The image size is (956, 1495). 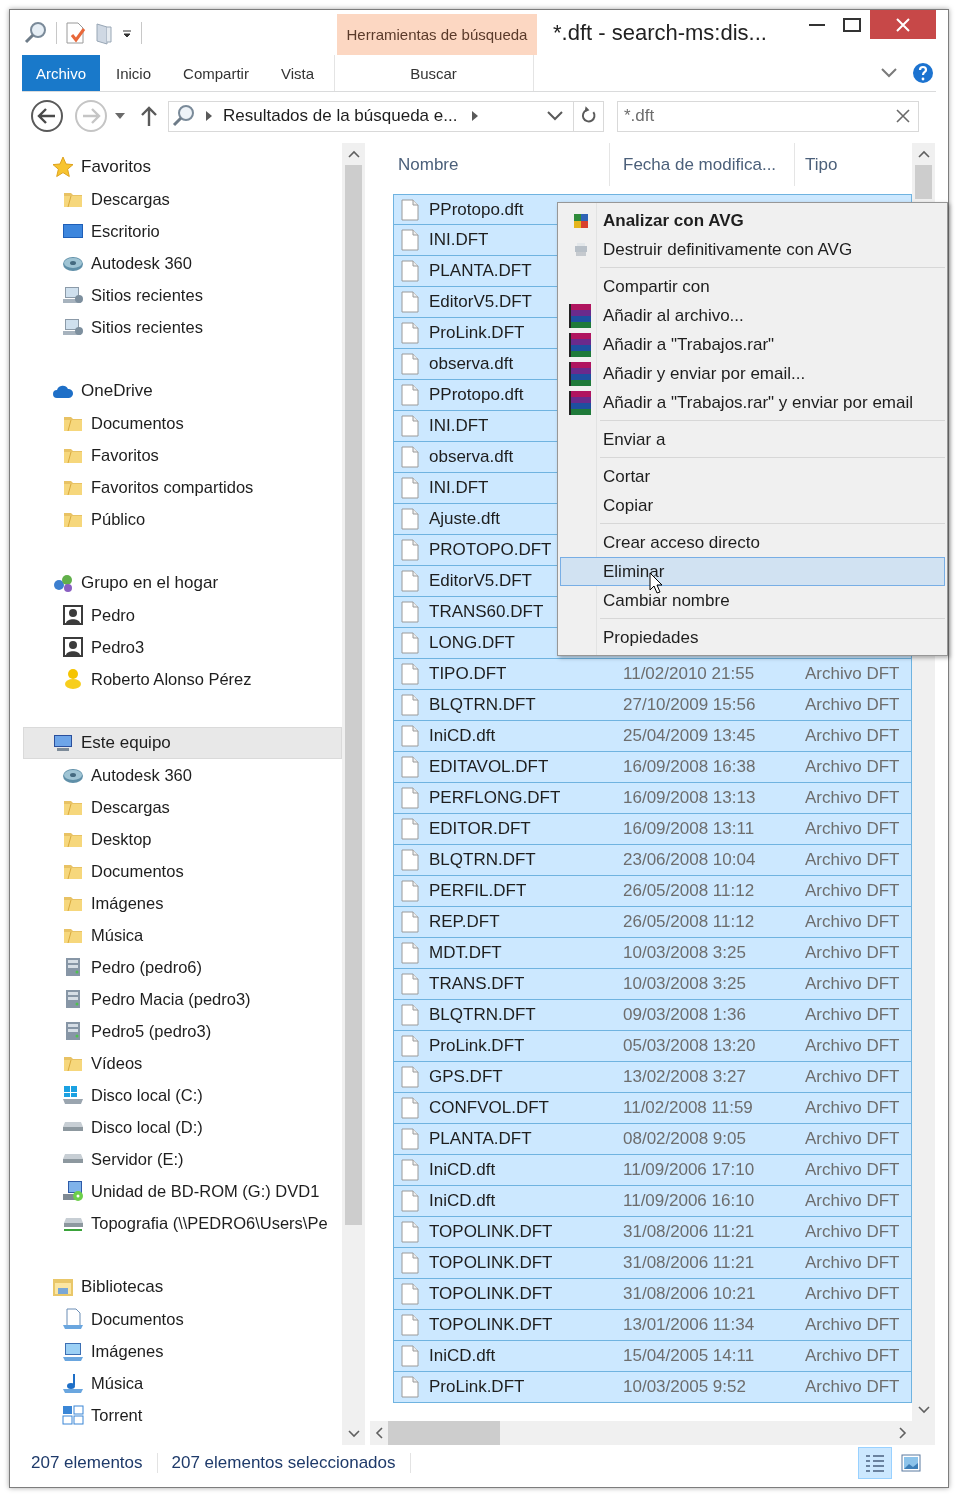 I want to click on file-name: Ajuste.dft, so click(x=464, y=519).